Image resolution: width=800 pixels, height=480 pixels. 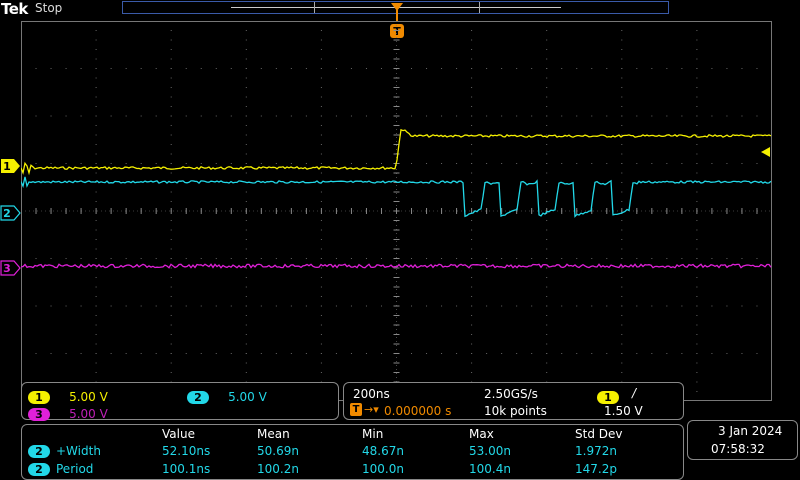 I want to click on date-readout: 3 Jan 2024, so click(x=750, y=431).